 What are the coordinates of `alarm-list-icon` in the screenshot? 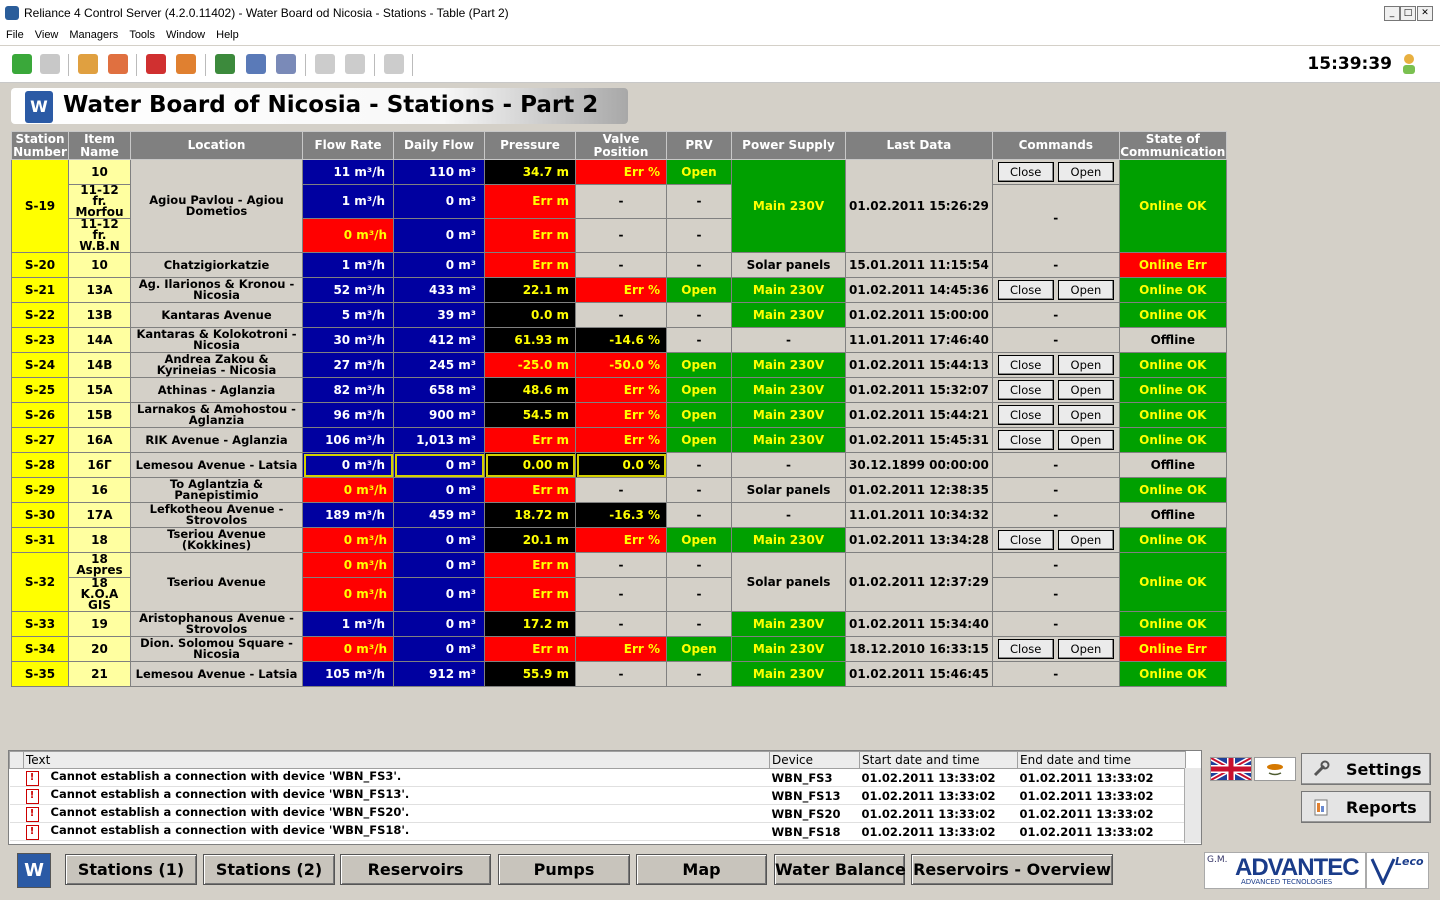 It's located at (156, 64).